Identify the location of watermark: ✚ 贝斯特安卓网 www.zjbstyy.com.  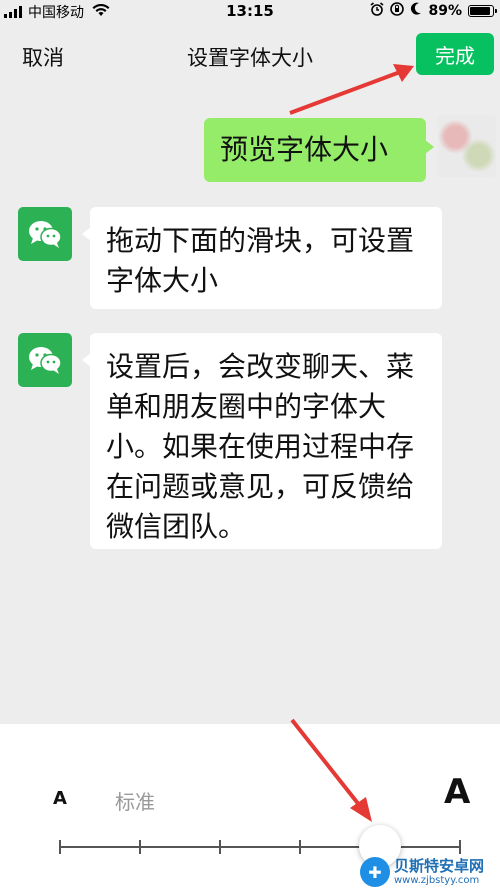
(430, 872).